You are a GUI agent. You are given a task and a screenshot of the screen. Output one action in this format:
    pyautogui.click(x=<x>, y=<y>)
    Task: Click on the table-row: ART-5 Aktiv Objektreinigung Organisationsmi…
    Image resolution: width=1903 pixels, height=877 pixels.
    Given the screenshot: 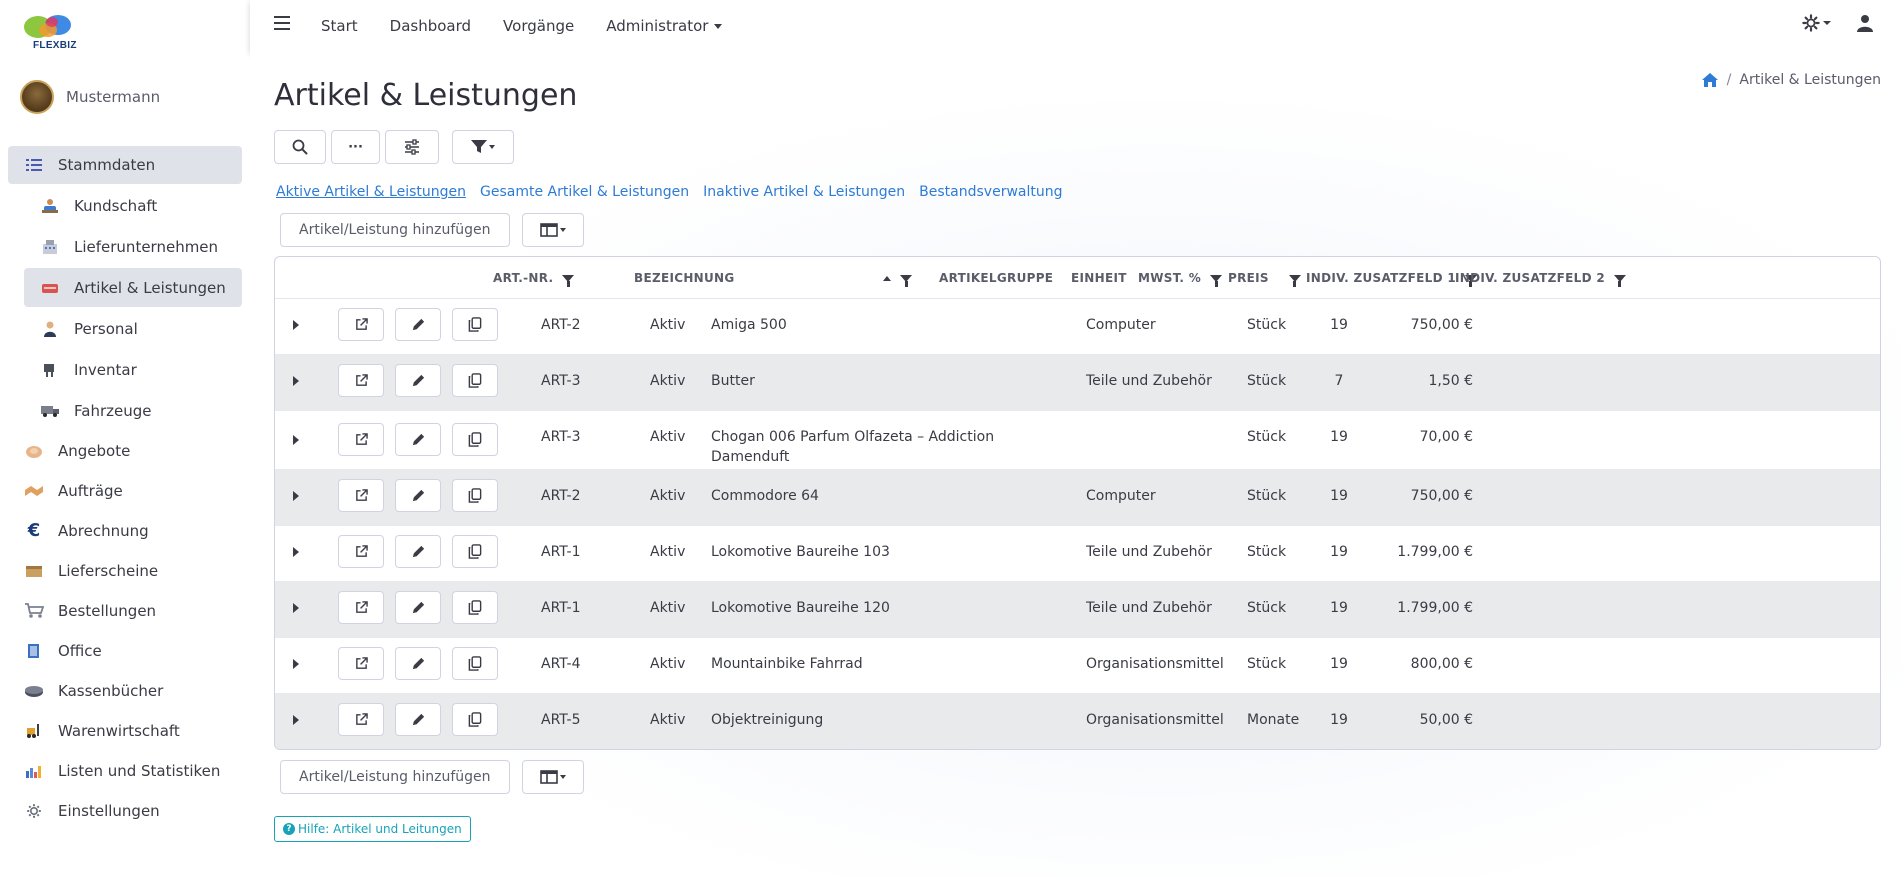 What is the action you would take?
    pyautogui.click(x=1077, y=721)
    